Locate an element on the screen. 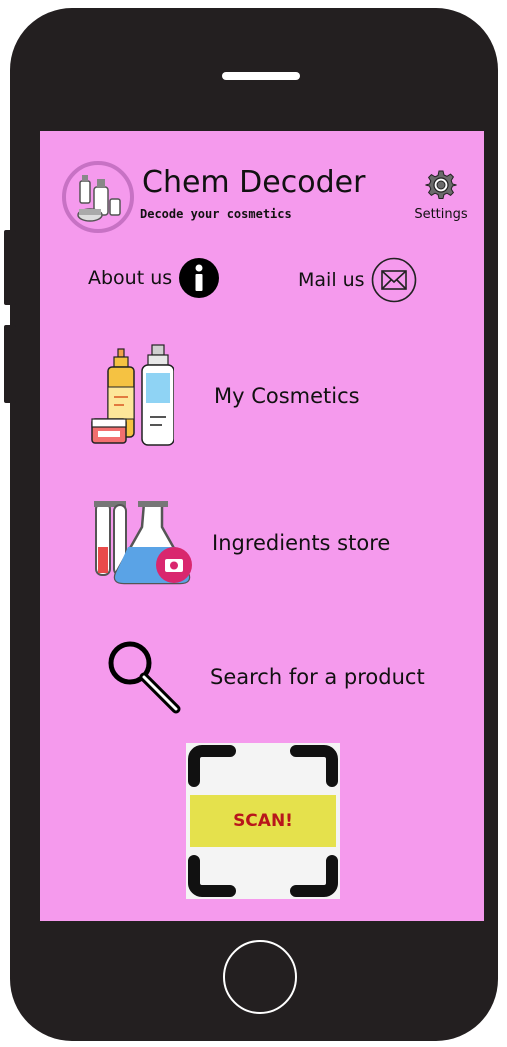  my-cosmetics-label: My Cosmetics is located at coordinates (287, 396).